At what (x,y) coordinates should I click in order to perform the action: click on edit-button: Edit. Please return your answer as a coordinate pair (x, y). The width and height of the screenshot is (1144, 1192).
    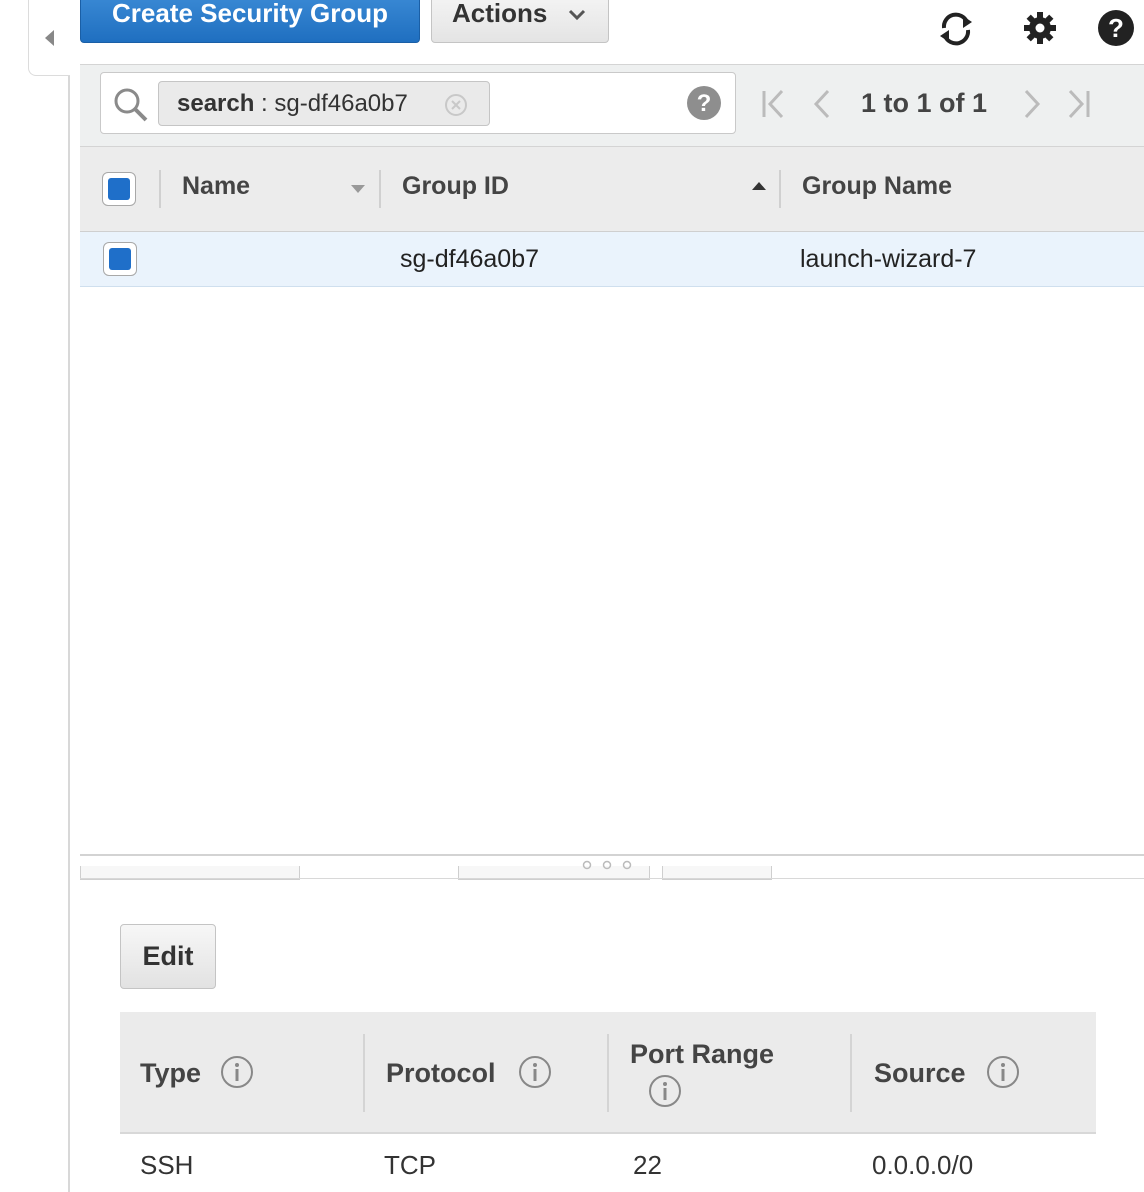
    Looking at the image, I should click on (168, 956).